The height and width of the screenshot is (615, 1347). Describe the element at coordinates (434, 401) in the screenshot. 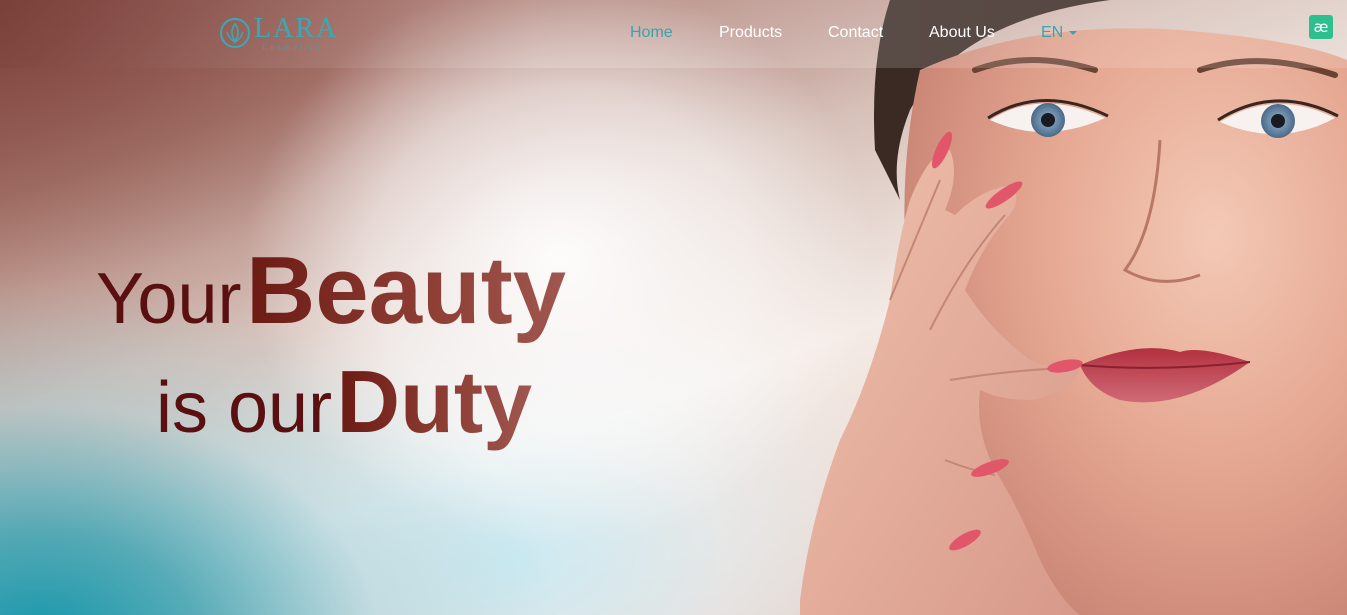

I see `headline-word-duty: Duty` at that location.